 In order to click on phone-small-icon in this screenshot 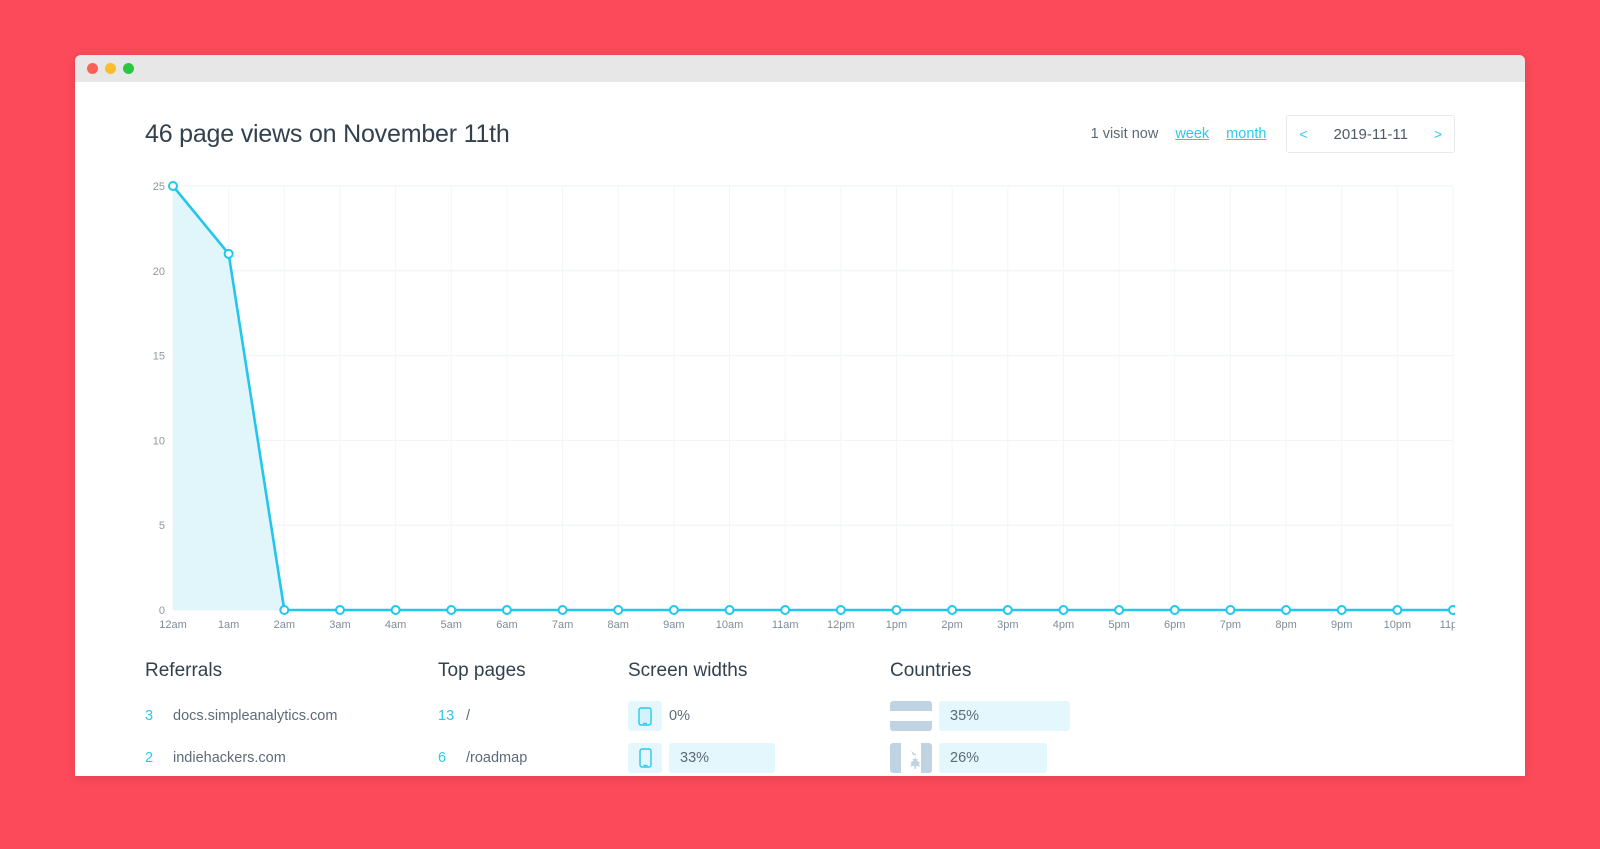, I will do `click(645, 716)`.